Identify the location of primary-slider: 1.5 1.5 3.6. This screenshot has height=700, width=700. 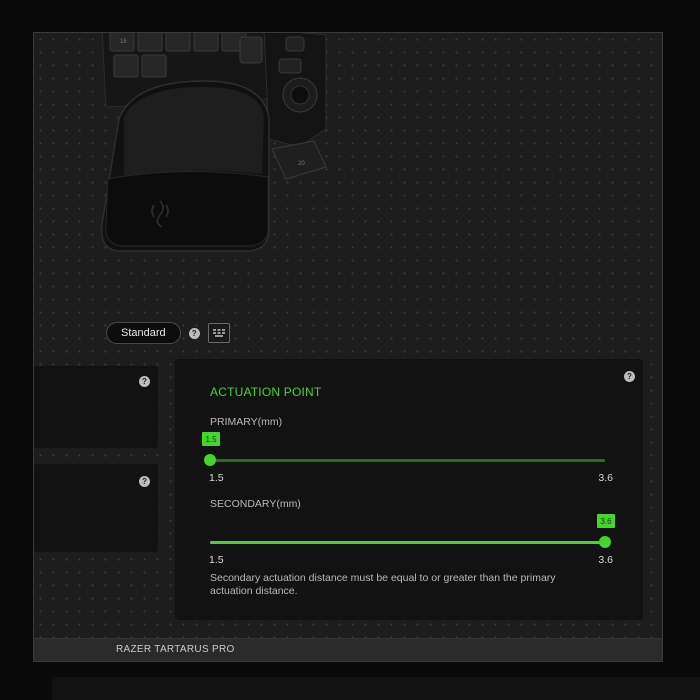
(407, 458).